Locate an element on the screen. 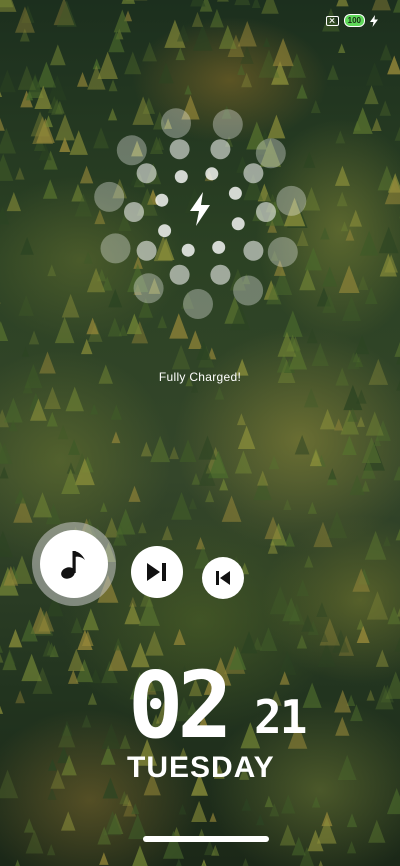  music-button is located at coordinates (74, 564).